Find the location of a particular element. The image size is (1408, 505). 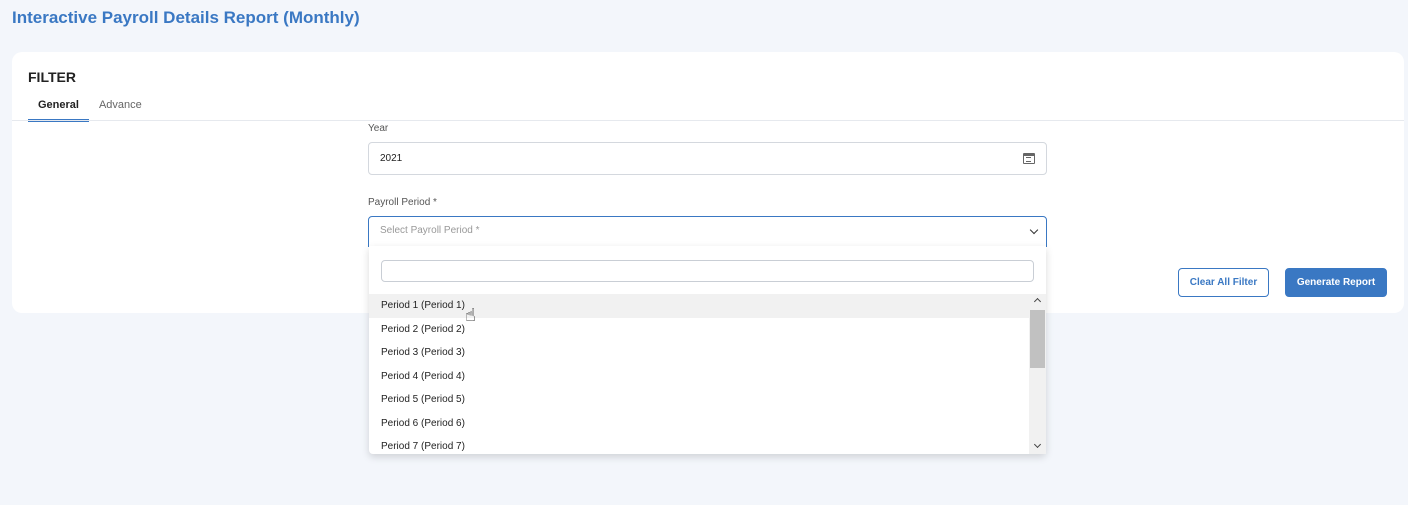

option-period-3: Period 3 (Period 3) is located at coordinates (699, 353).